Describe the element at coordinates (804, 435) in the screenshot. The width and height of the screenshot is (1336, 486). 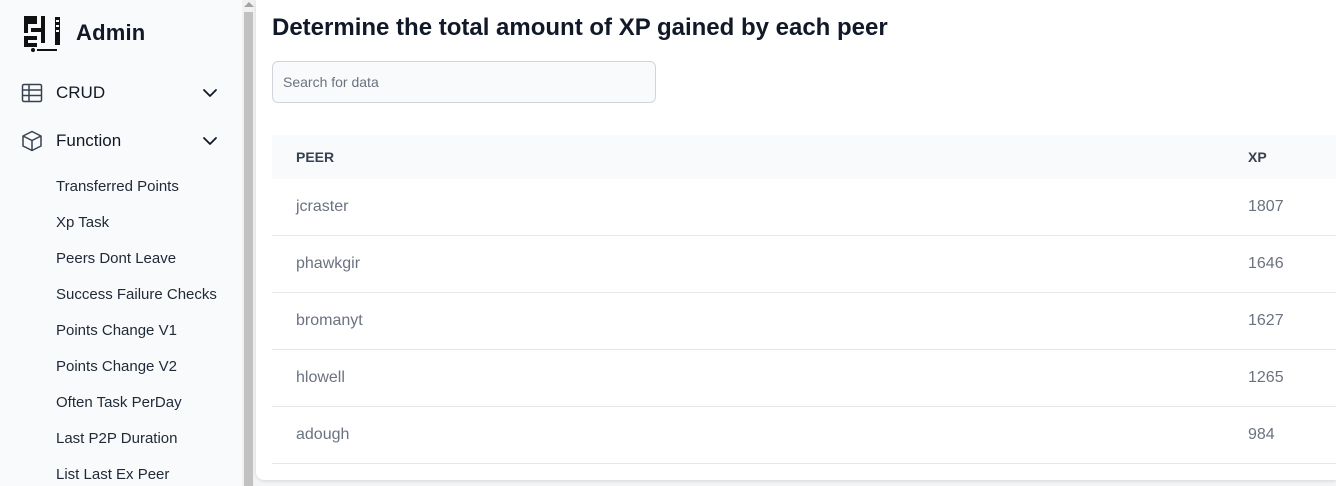
I see `table-row: adough 984` at that location.